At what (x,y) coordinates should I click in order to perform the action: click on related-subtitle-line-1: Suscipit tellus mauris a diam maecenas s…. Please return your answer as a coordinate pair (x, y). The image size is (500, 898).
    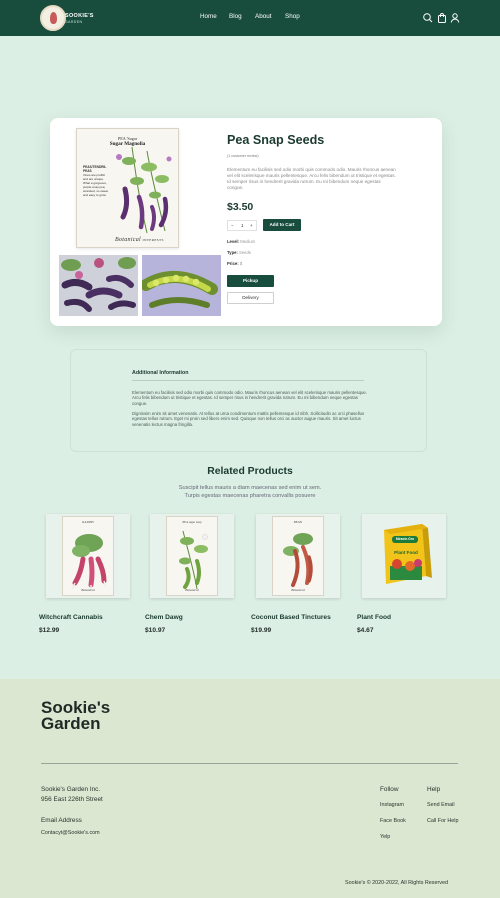
    Looking at the image, I should click on (250, 488).